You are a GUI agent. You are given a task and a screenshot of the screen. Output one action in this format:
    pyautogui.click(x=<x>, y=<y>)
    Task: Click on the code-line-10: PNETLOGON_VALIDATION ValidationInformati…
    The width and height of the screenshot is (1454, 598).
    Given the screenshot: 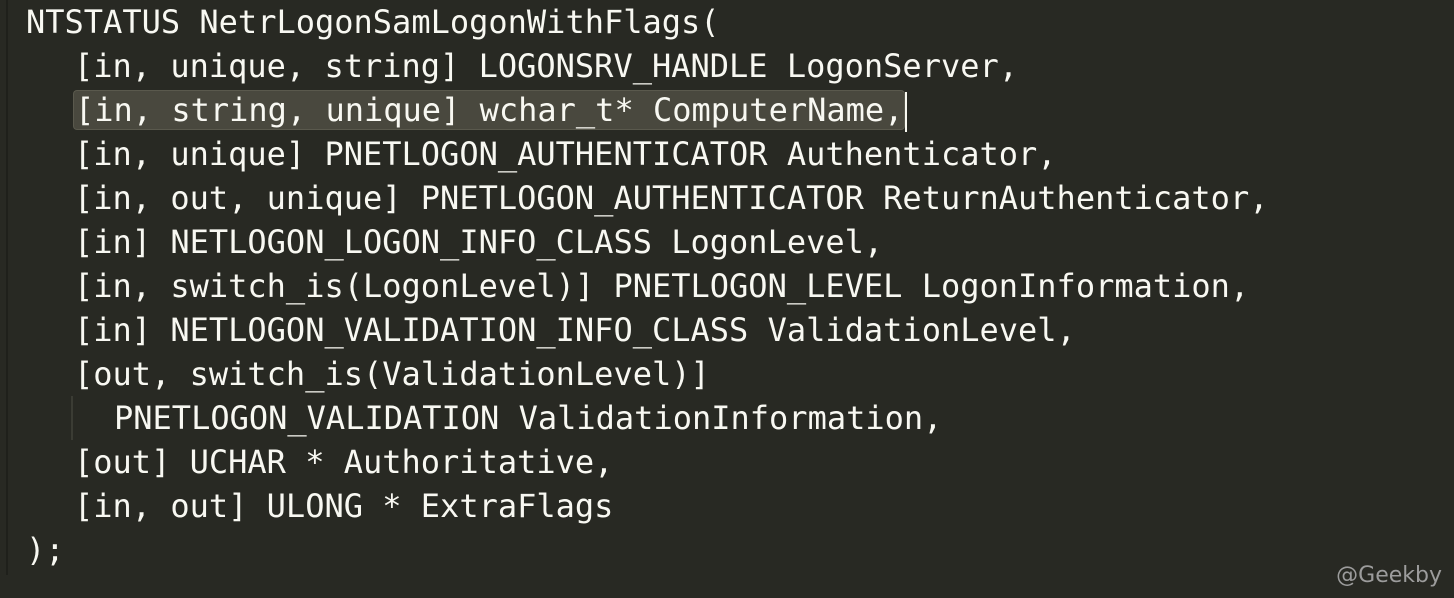 What is the action you would take?
    pyautogui.click(x=740, y=418)
    